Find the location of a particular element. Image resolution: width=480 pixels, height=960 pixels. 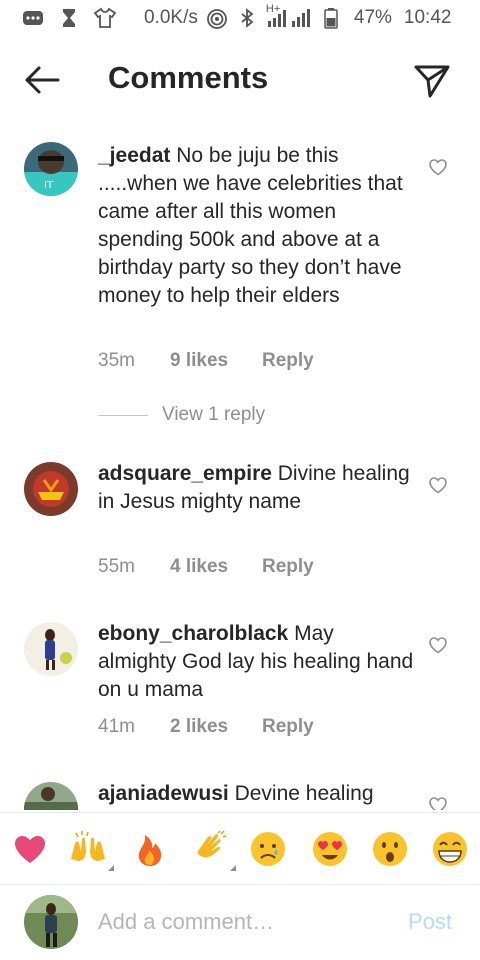

avatar: IT is located at coordinates (51, 169).